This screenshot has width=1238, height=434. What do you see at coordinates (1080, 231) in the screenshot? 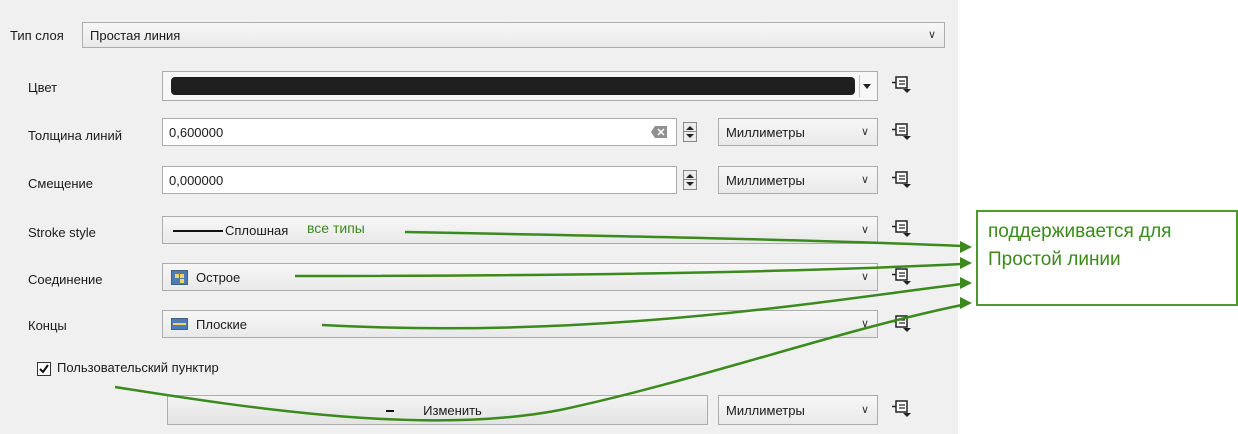
I see `callout-line-1: поддерживается для` at bounding box center [1080, 231].